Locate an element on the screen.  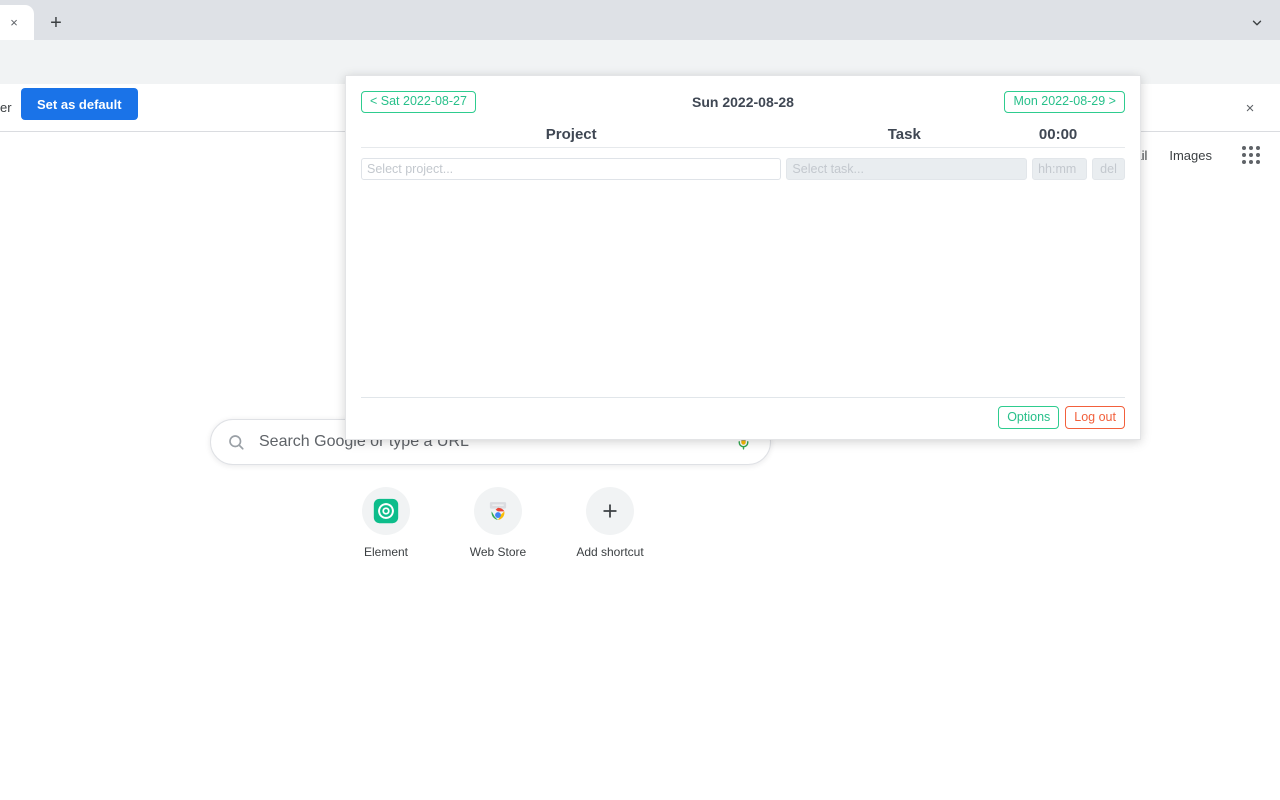
tab-close-icon: × is located at coordinates (14, 23).